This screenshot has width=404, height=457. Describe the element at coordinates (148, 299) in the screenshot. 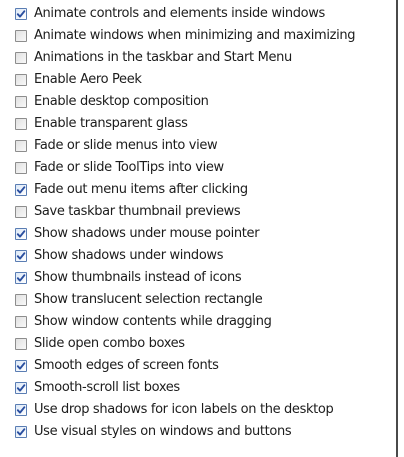

I see `option-label: Show translucent selection rectangle` at that location.